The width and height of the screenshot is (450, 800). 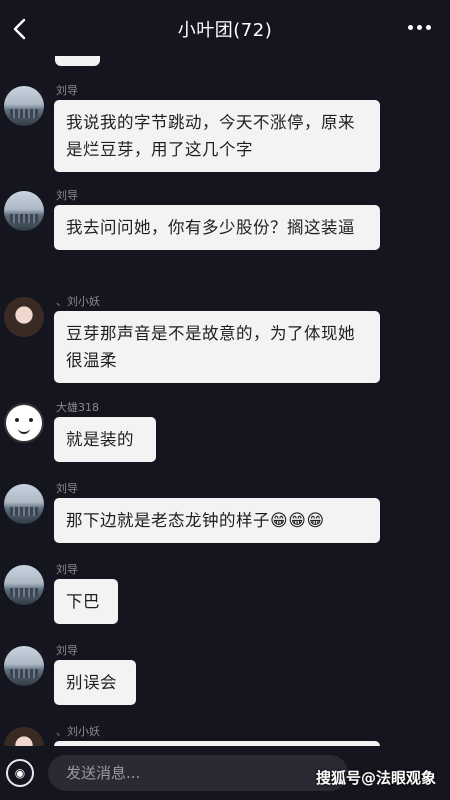 What do you see at coordinates (20, 773) in the screenshot?
I see `voice-icon: ◉` at bounding box center [20, 773].